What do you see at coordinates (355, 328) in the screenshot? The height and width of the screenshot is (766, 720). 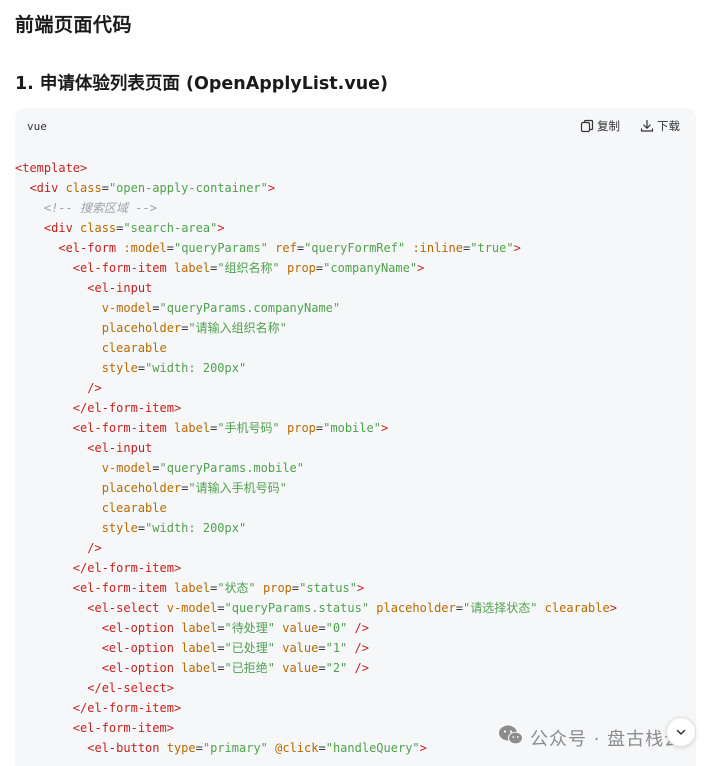 I see `code-line: placeholder="请输入组织名称"` at bounding box center [355, 328].